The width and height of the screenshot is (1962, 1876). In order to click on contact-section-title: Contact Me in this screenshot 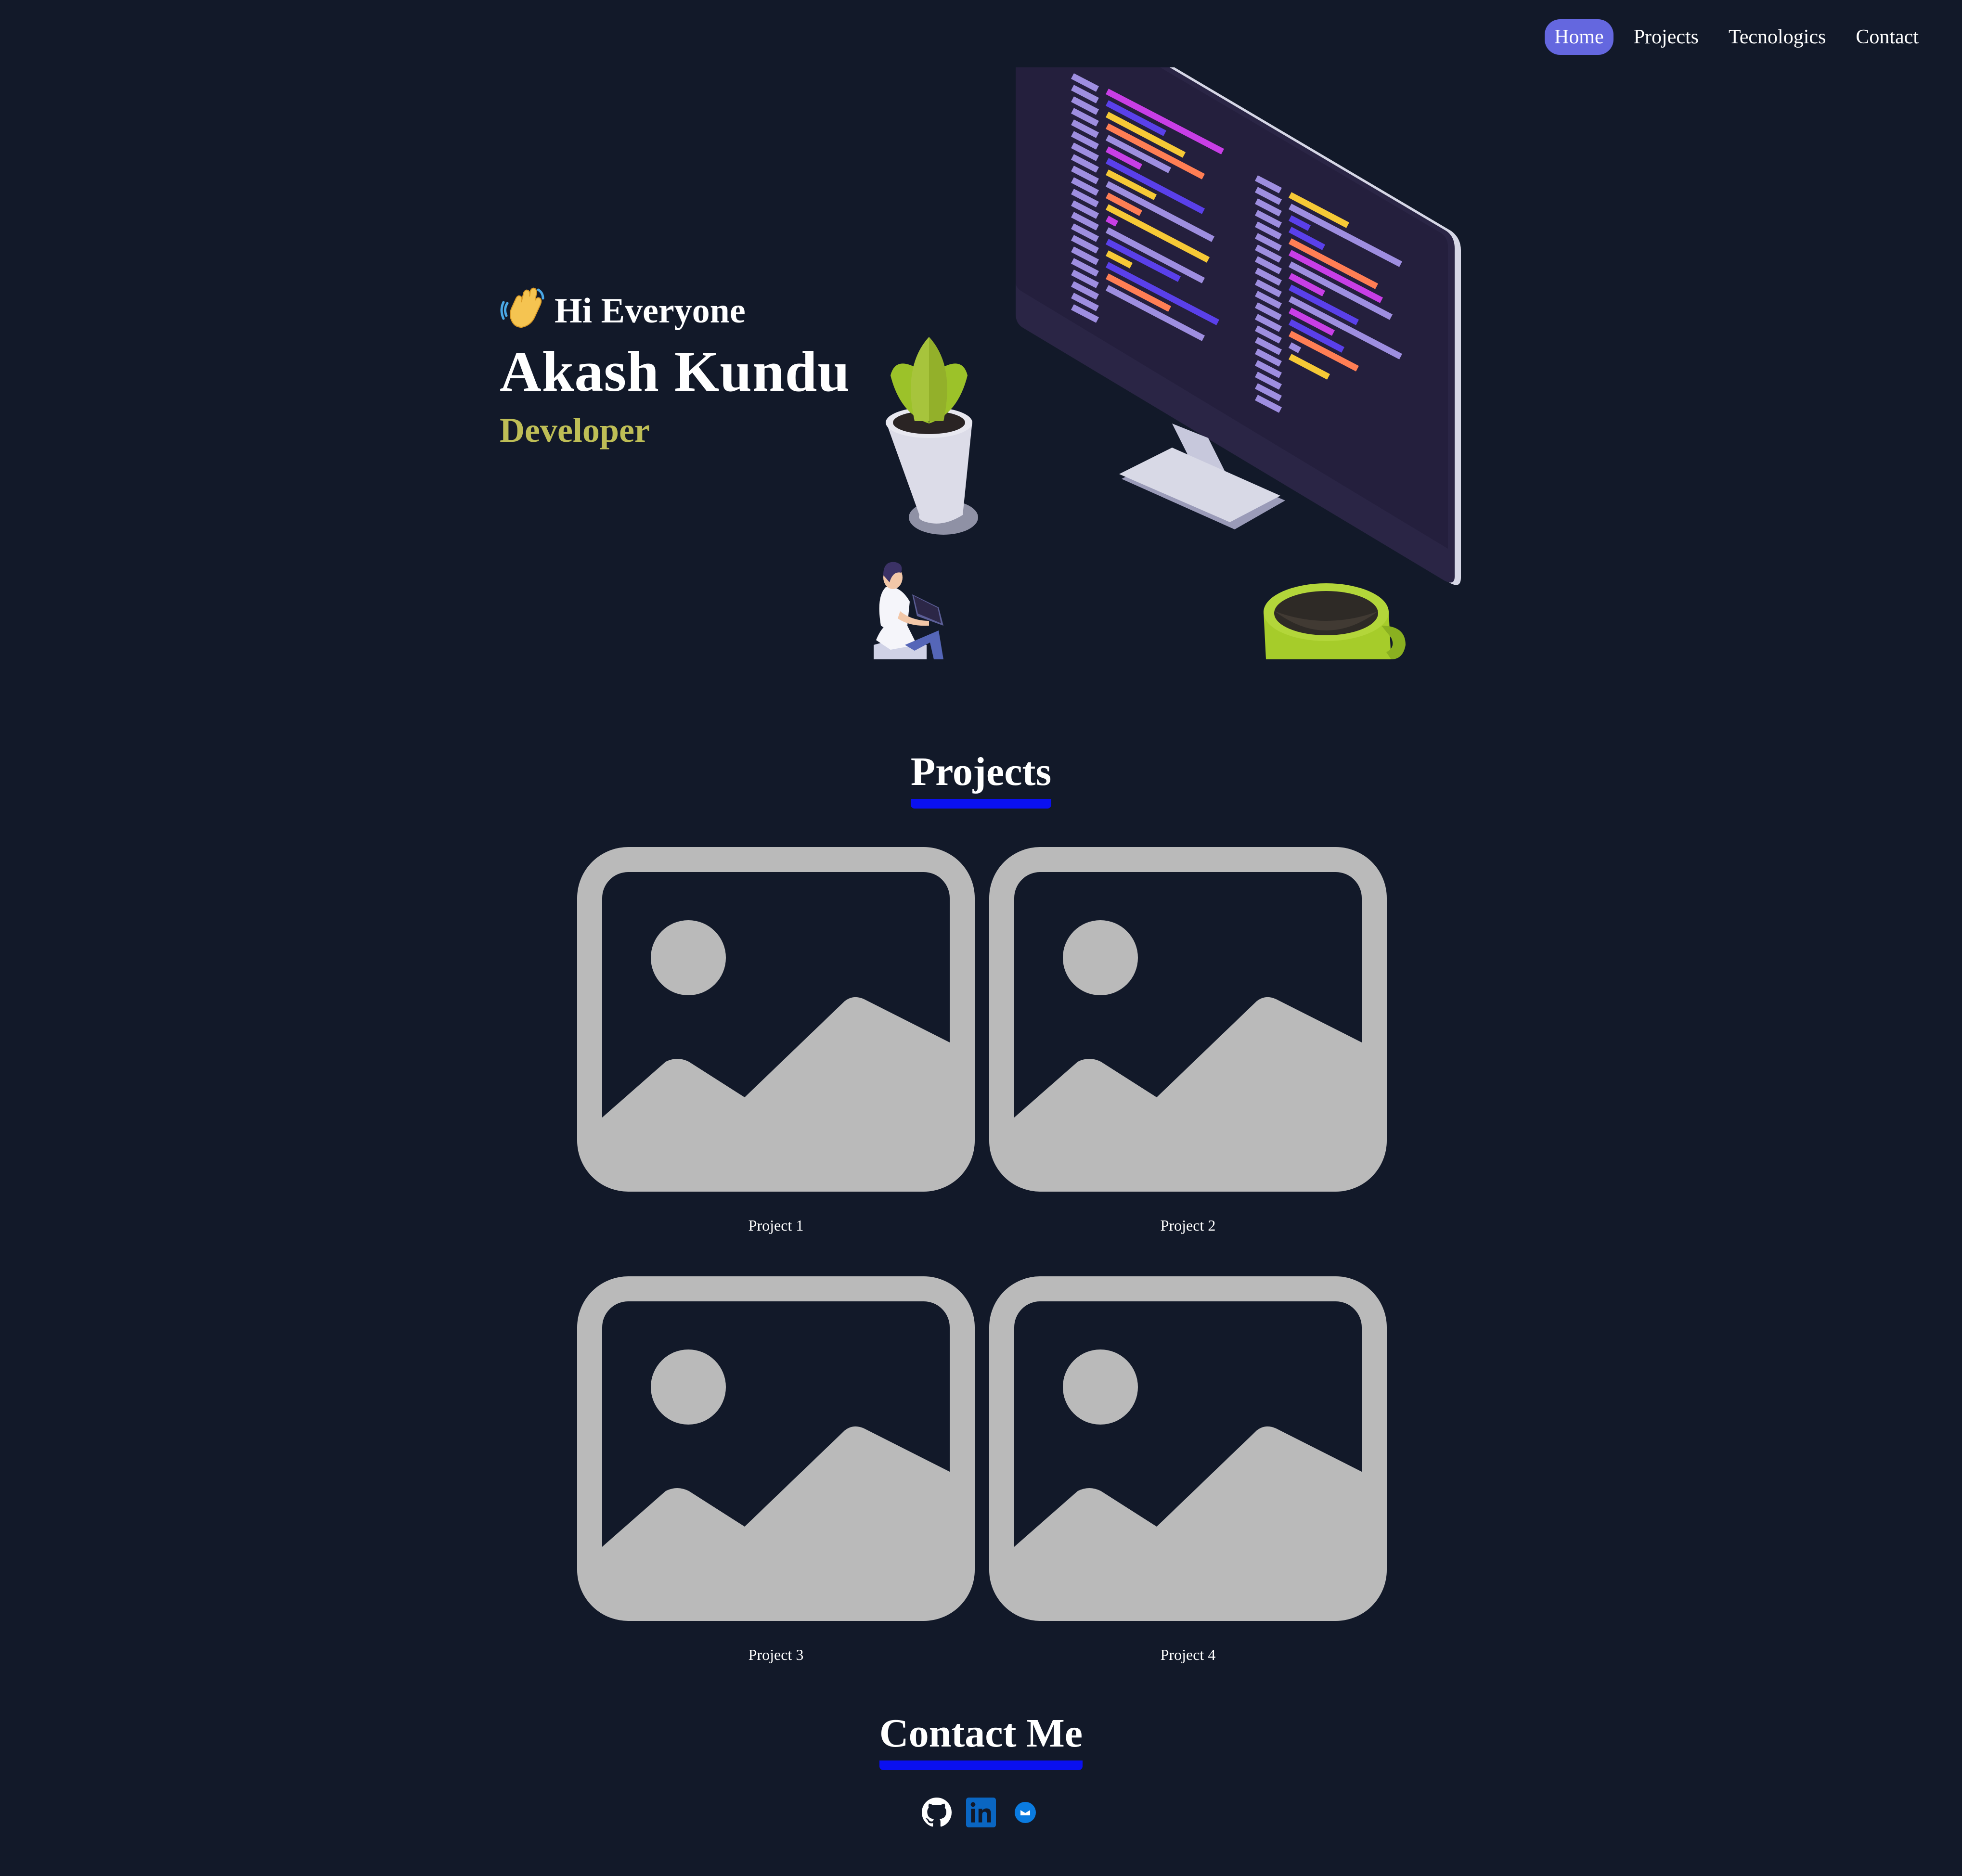, I will do `click(981, 1741)`.